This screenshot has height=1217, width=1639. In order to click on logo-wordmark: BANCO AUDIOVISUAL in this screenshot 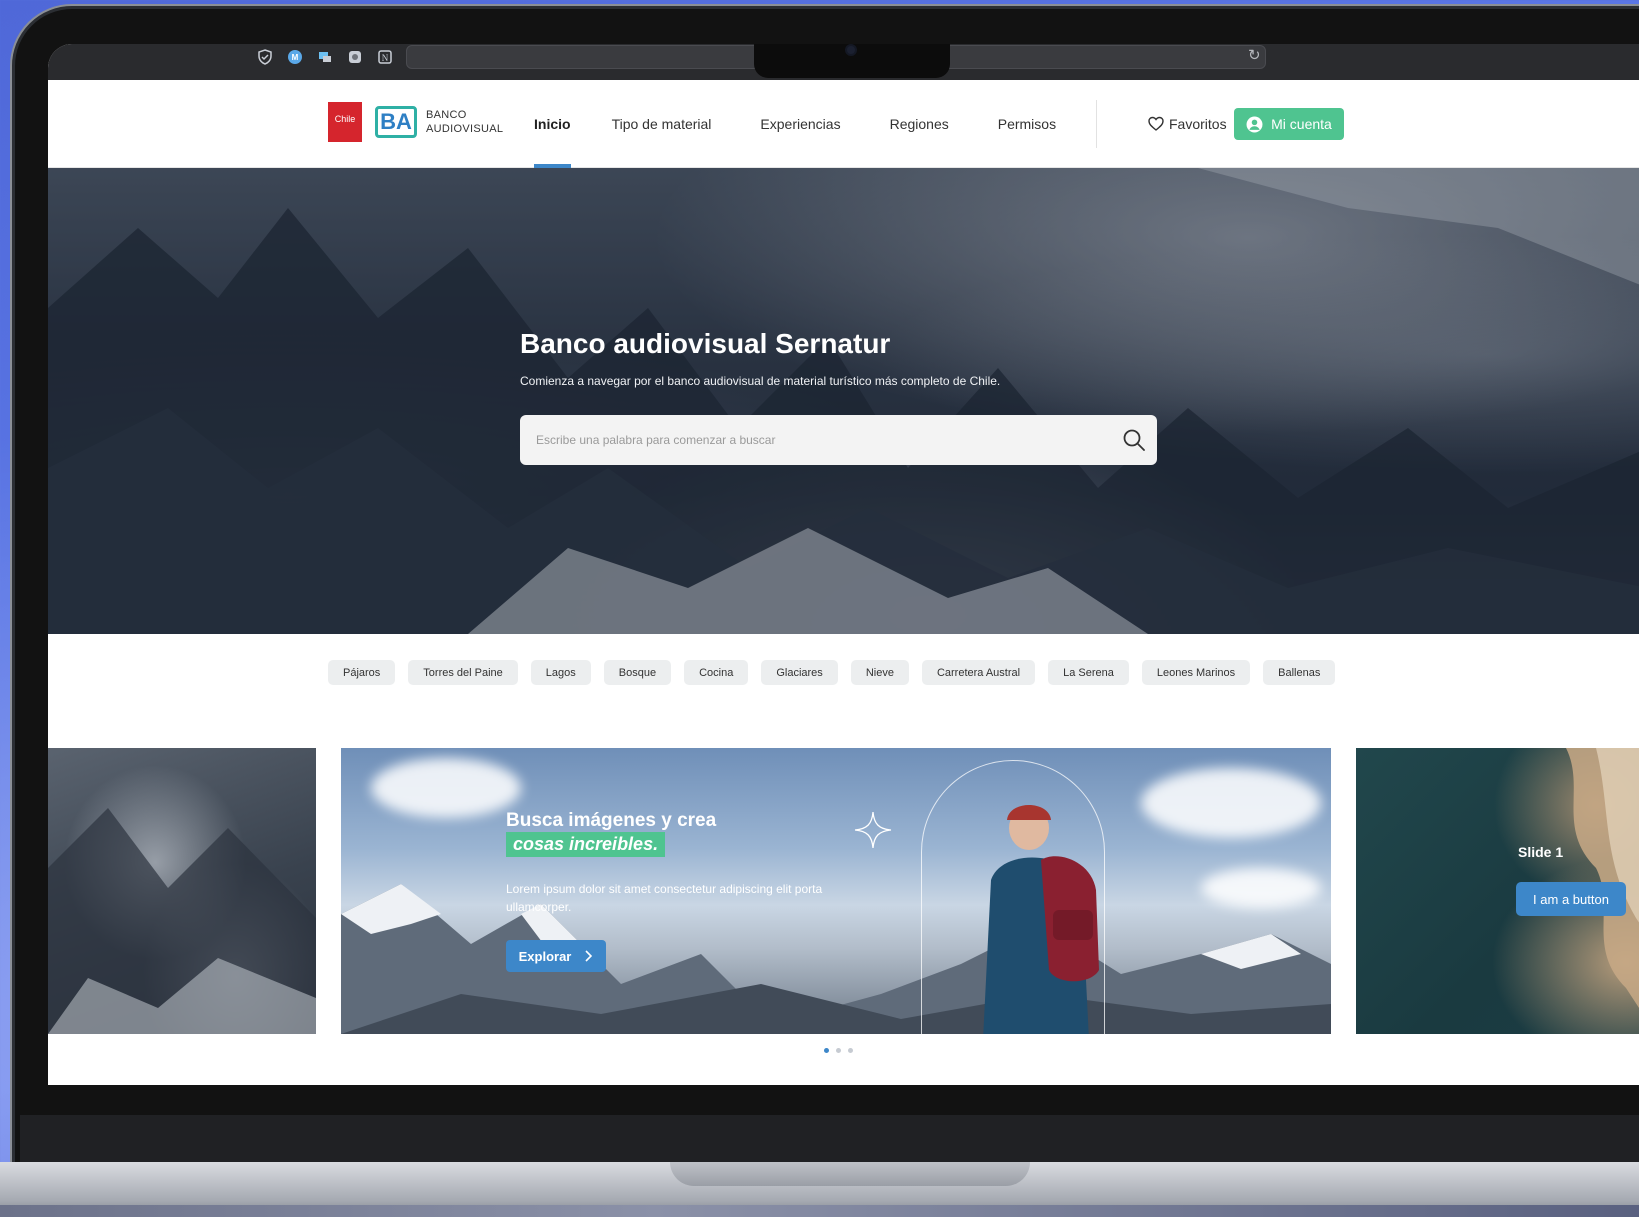, I will do `click(464, 122)`.